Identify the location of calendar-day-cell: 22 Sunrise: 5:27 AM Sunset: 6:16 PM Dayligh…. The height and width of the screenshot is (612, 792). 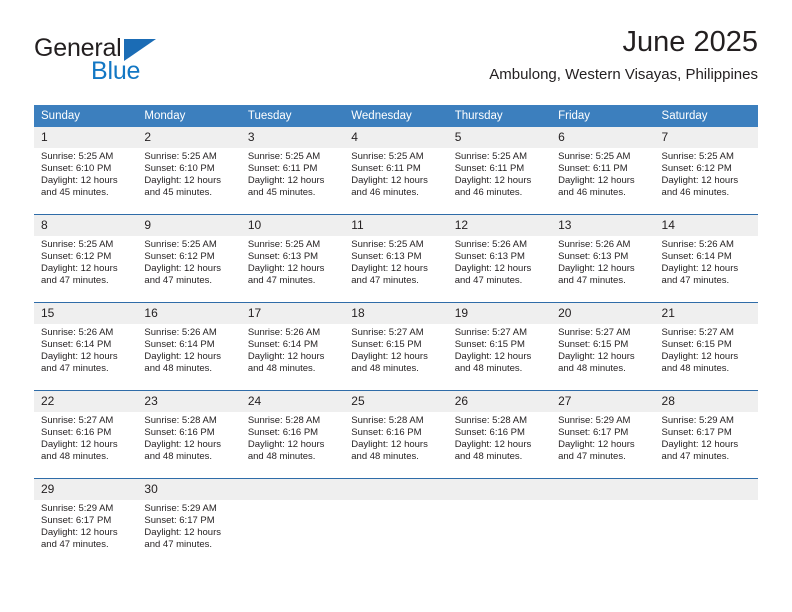
(86, 434).